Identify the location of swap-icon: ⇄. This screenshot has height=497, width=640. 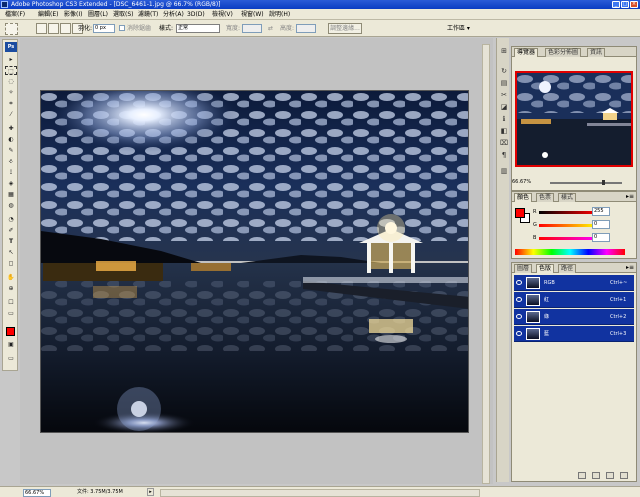
(270, 28).